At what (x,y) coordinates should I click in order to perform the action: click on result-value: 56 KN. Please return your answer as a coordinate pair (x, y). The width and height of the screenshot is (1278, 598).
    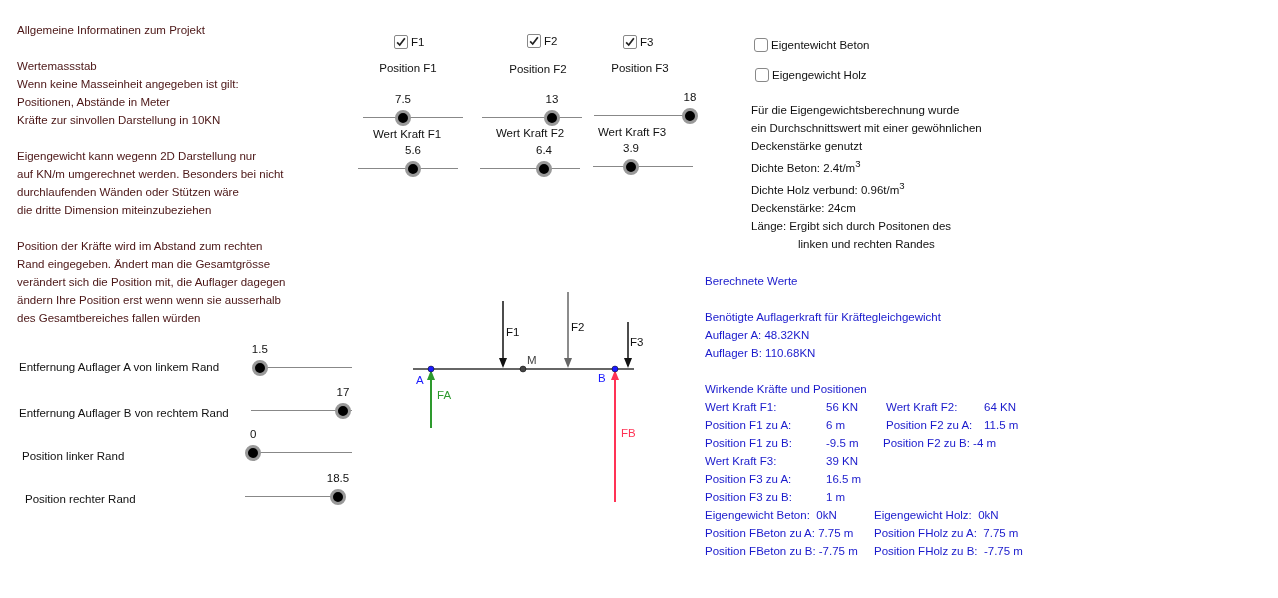
    Looking at the image, I should click on (842, 407).